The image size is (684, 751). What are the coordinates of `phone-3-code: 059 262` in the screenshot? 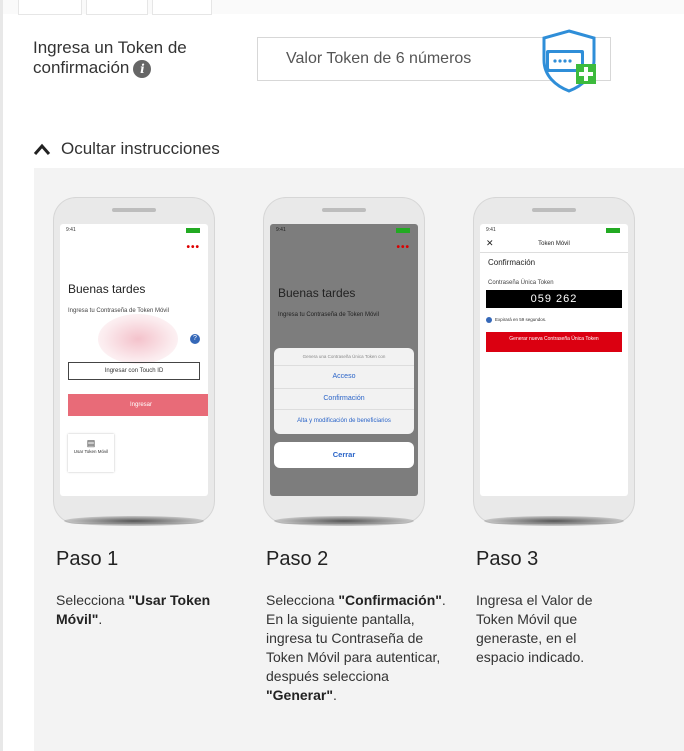 It's located at (554, 299).